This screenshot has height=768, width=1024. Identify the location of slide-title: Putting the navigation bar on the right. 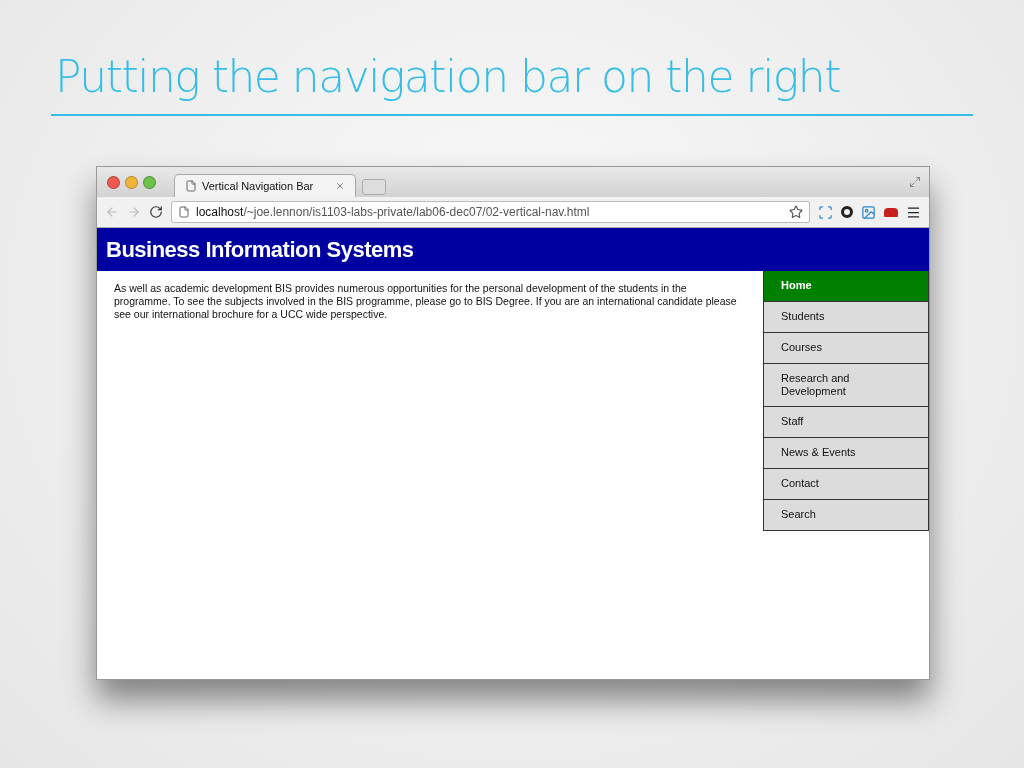
(448, 77).